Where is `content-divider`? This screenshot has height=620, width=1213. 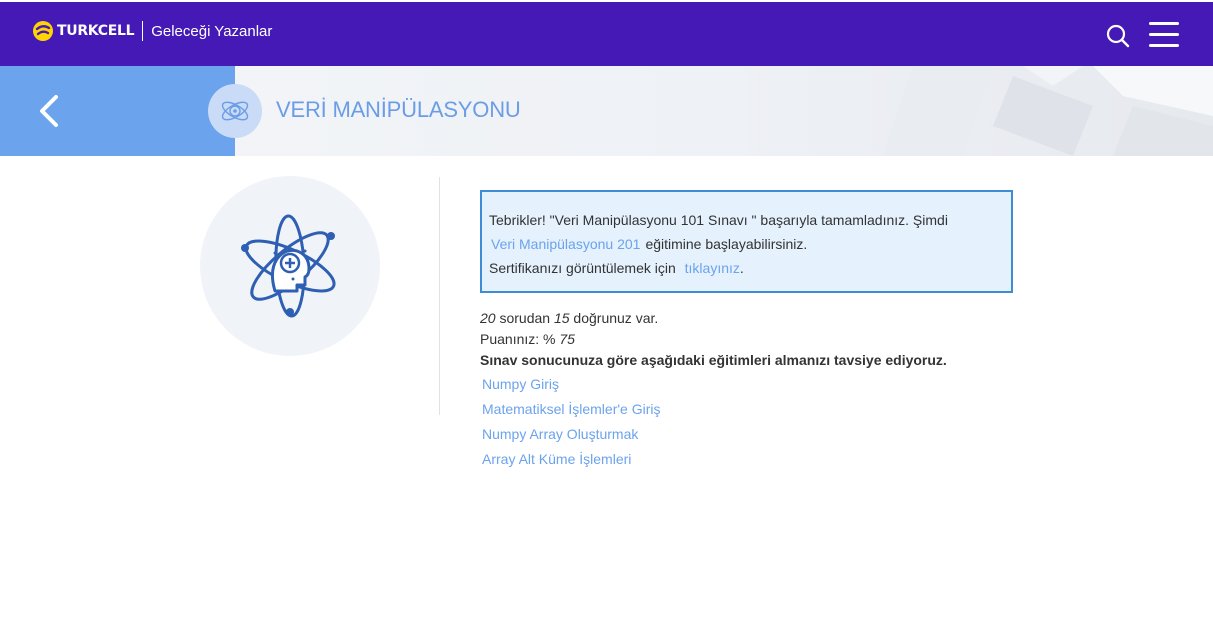
content-divider is located at coordinates (439, 296).